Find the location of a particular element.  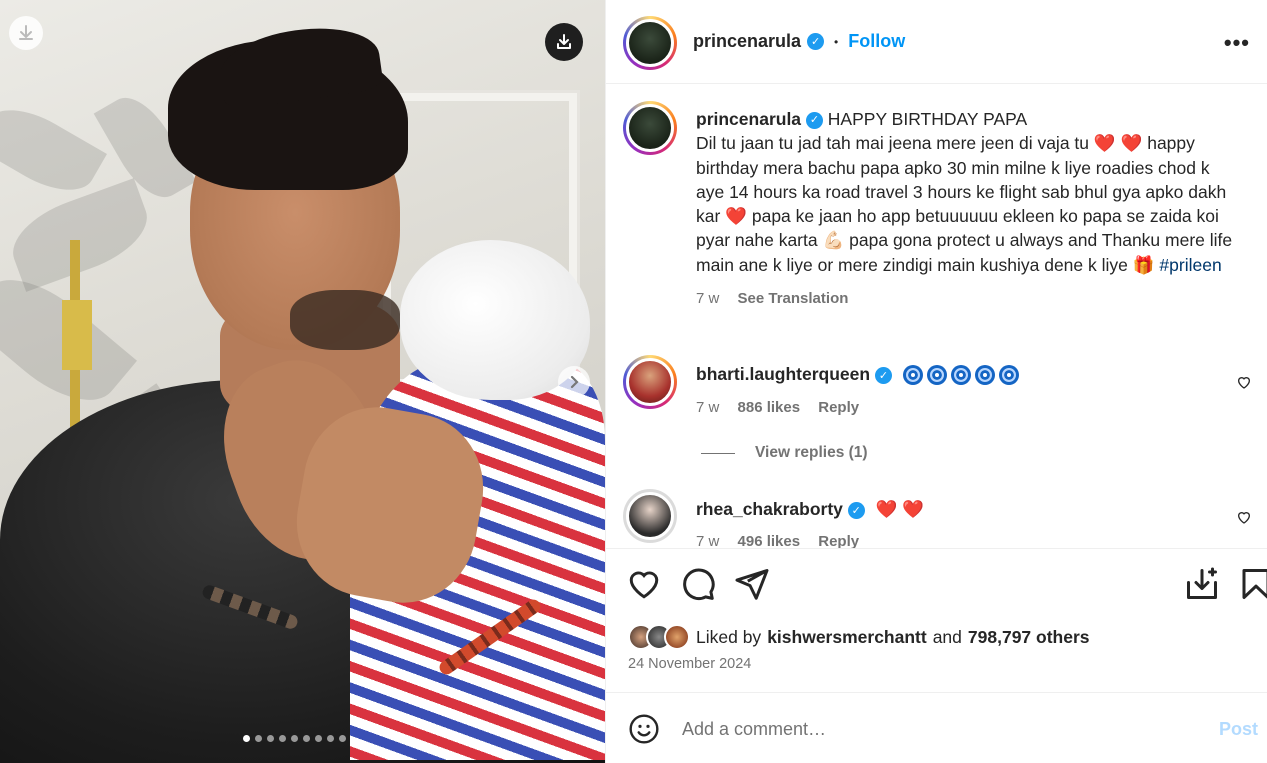

comment-1-meta: 7 w 886 likes Reply is located at coordinates (784, 407).